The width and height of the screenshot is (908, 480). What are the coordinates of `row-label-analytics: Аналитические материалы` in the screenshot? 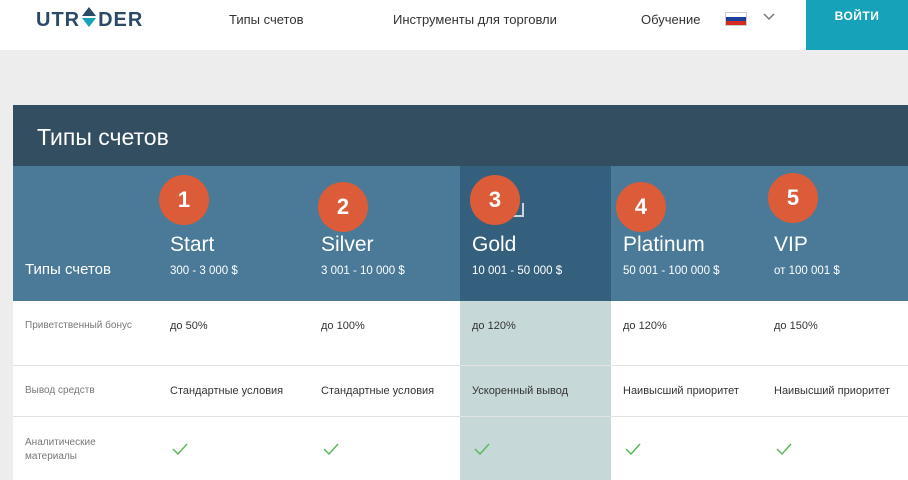 It's located at (60, 449).